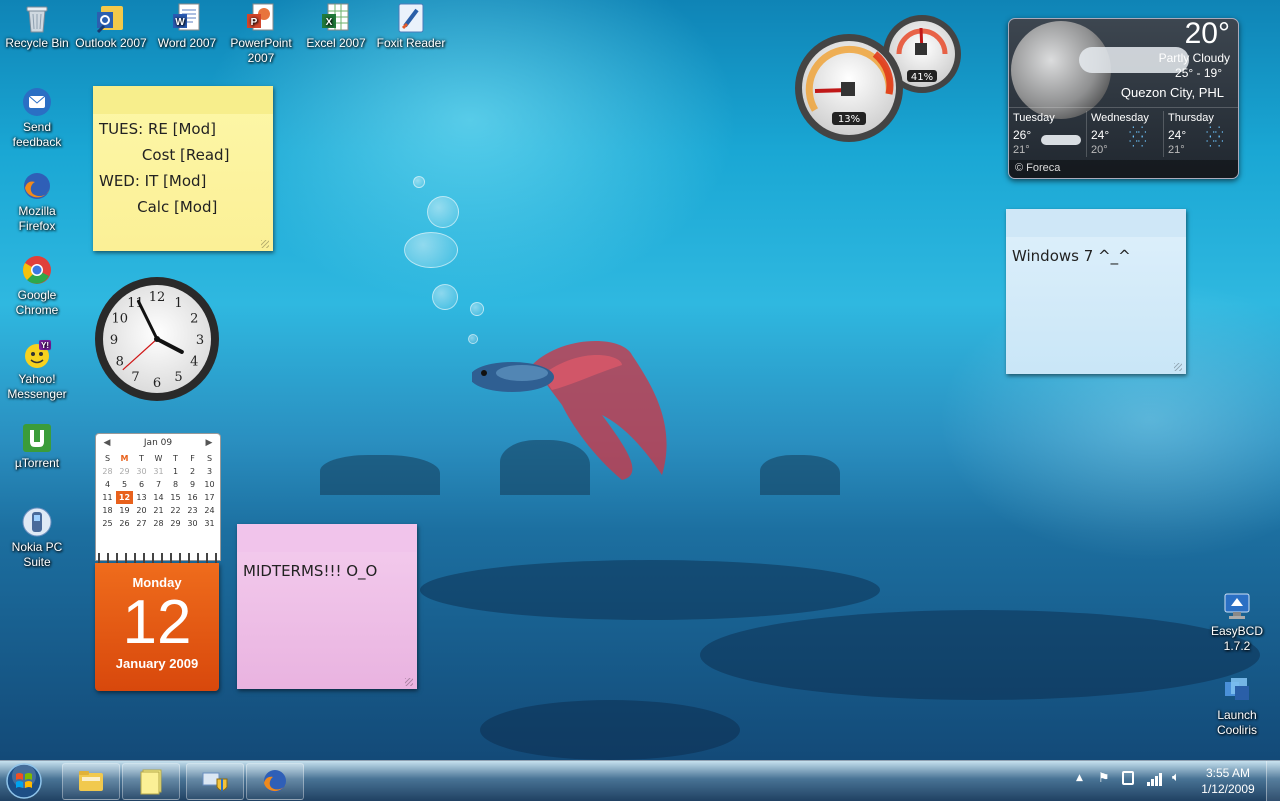  I want to click on desktop-icon-foxit-reader: Foxit Reader, so click(411, 26).